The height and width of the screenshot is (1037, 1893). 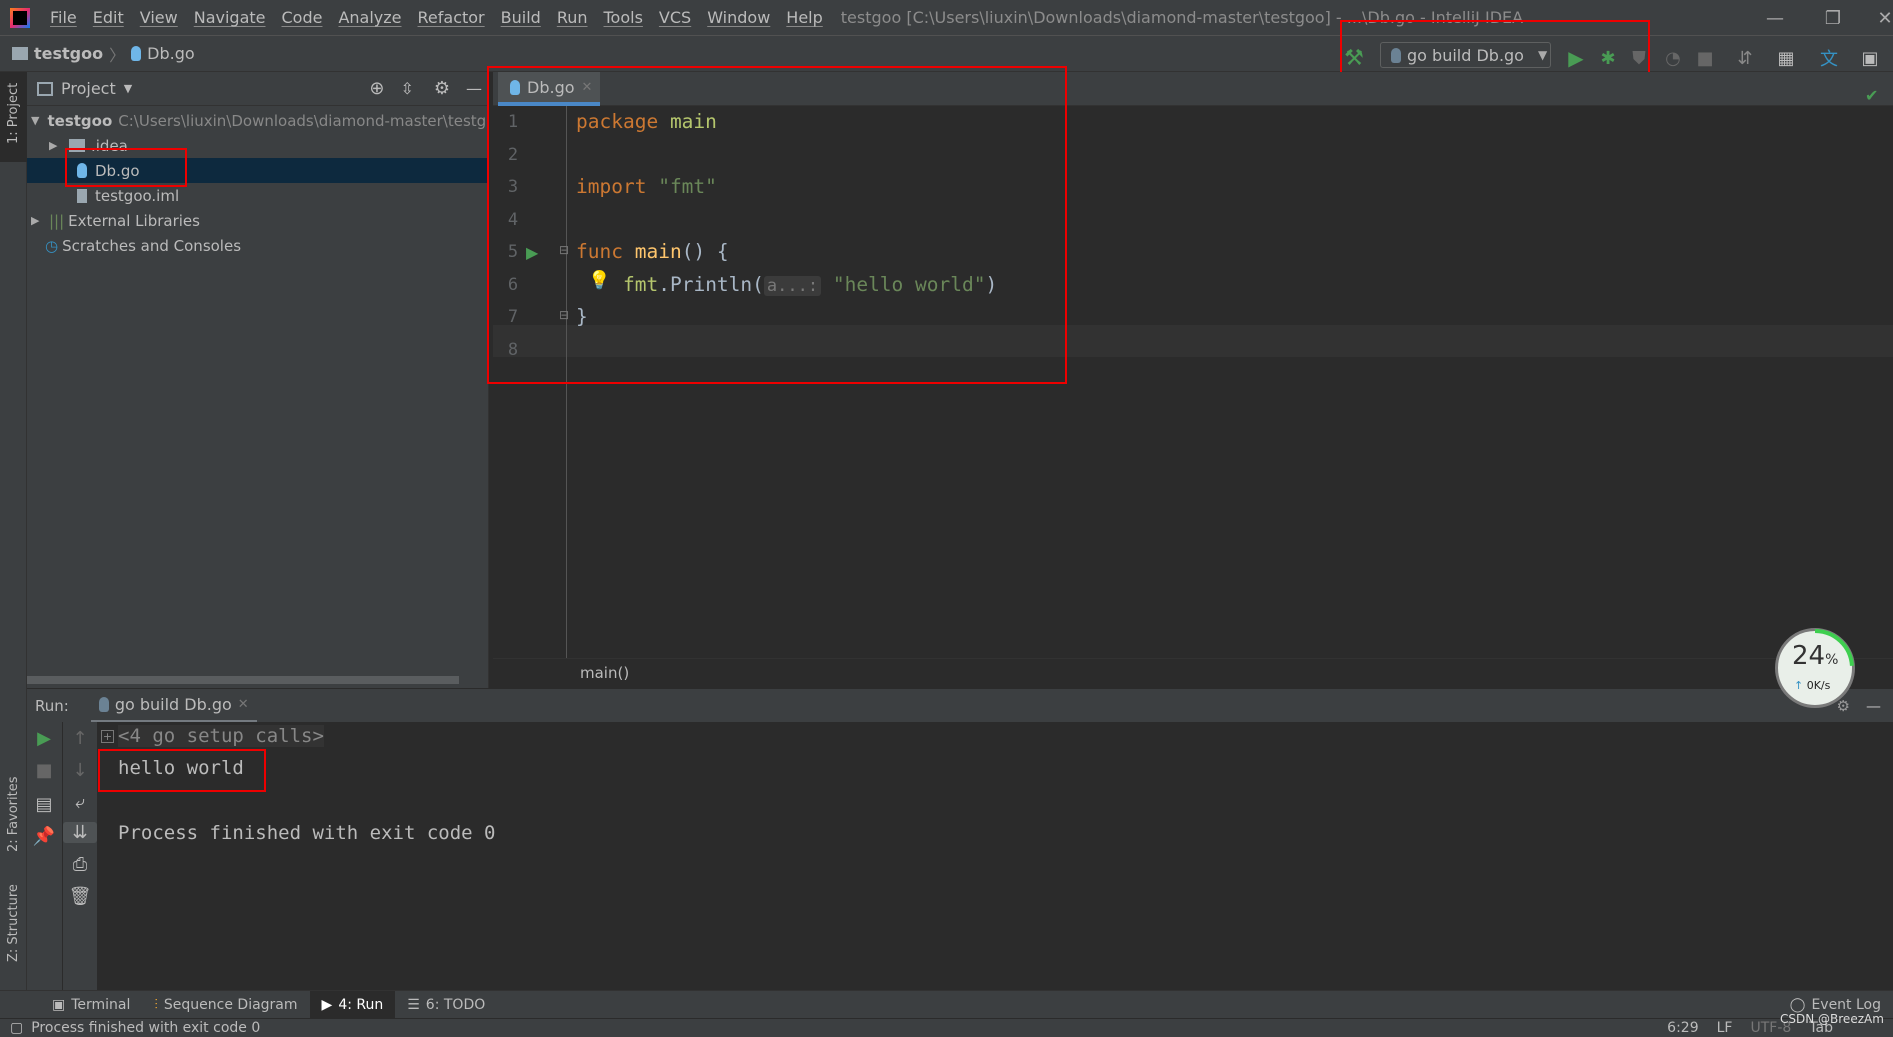 What do you see at coordinates (675, 17) in the screenshot?
I see `menu-vcs: VCS` at bounding box center [675, 17].